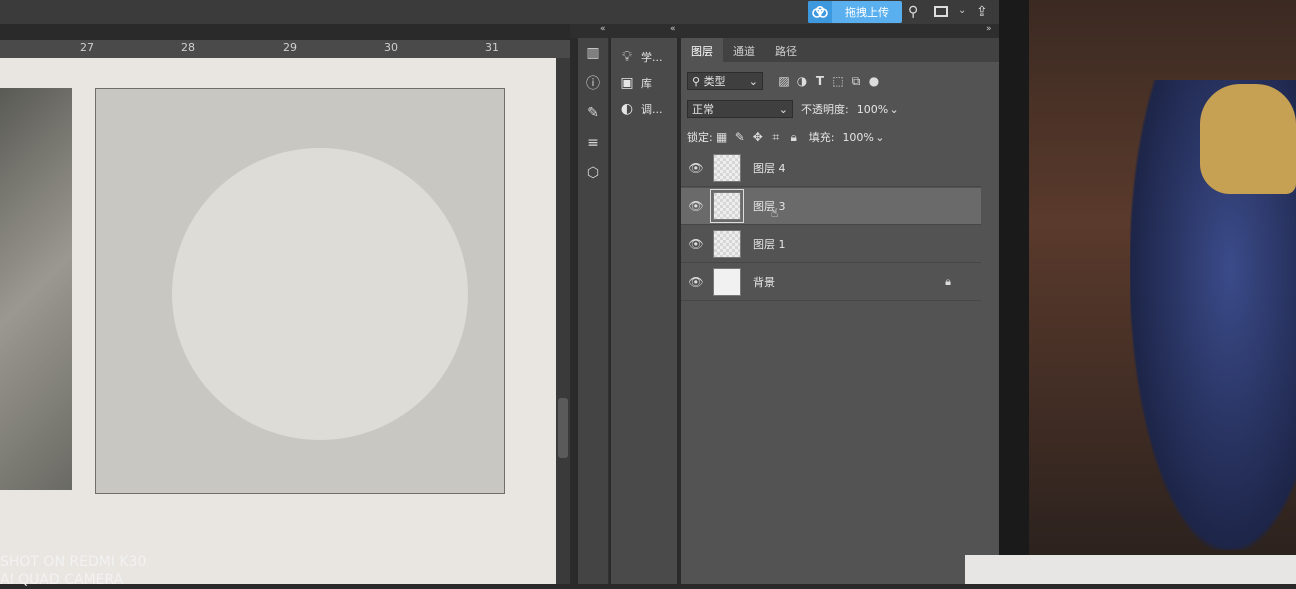  What do you see at coordinates (758, 137) in the screenshot?
I see `lock-position-icon: ✥` at bounding box center [758, 137].